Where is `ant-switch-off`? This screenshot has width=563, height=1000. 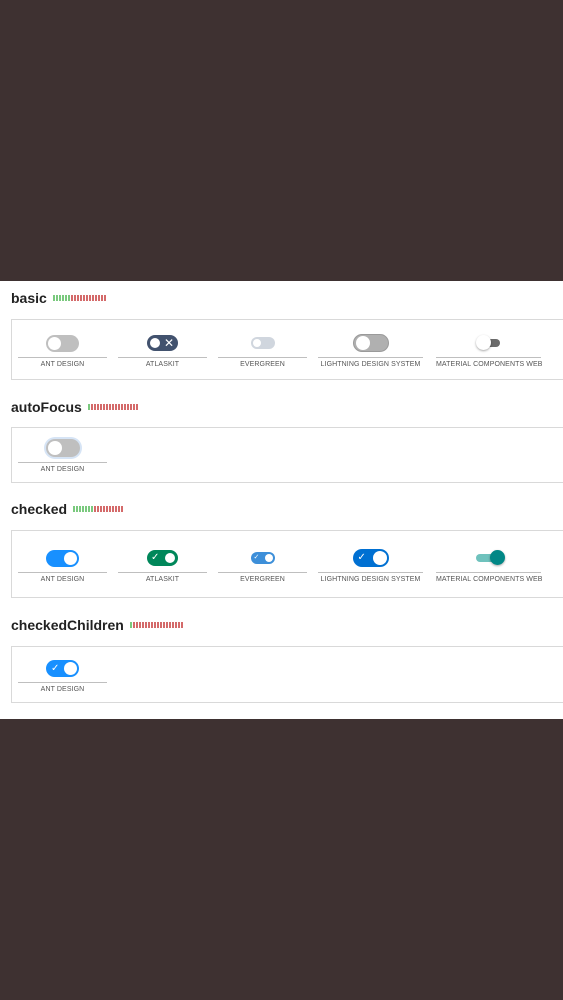 ant-switch-off is located at coordinates (62, 343).